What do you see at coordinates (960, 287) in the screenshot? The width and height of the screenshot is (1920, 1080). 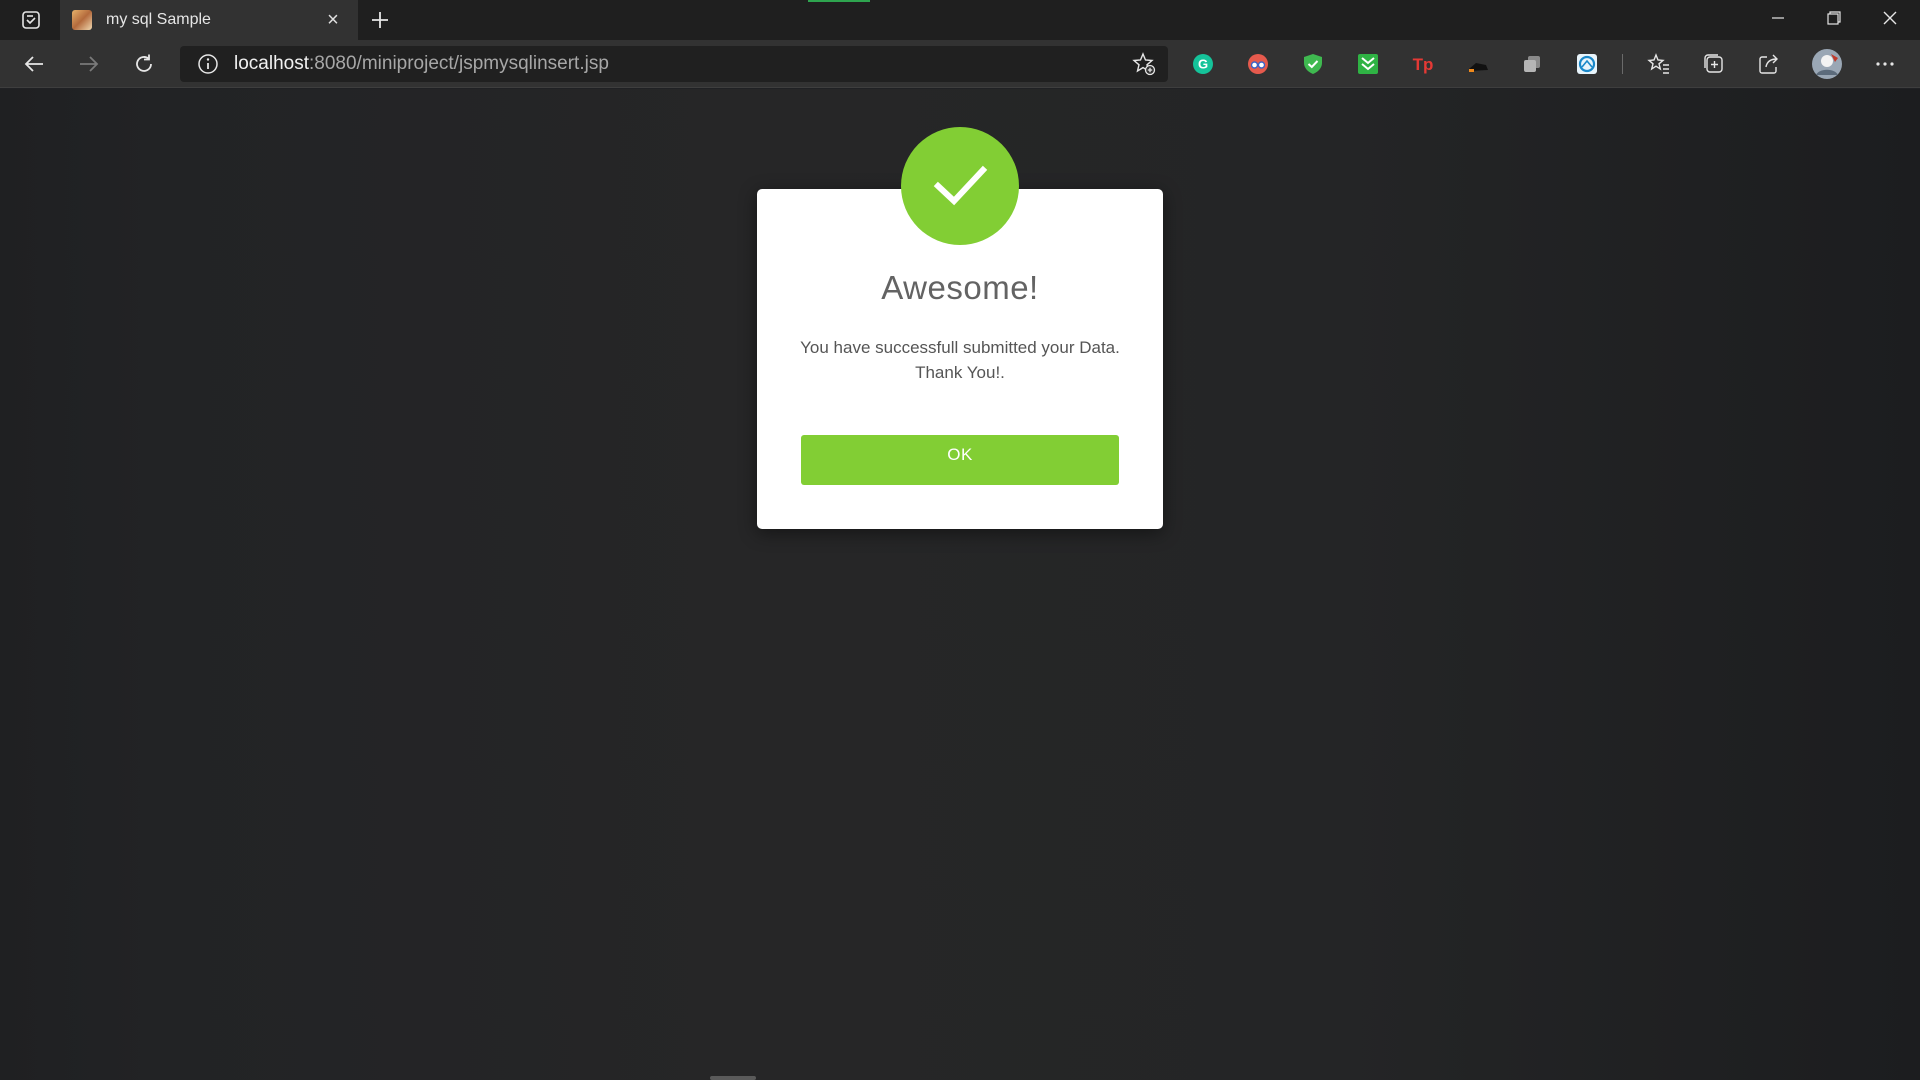 I see `dialog-title: Awesome!` at bounding box center [960, 287].